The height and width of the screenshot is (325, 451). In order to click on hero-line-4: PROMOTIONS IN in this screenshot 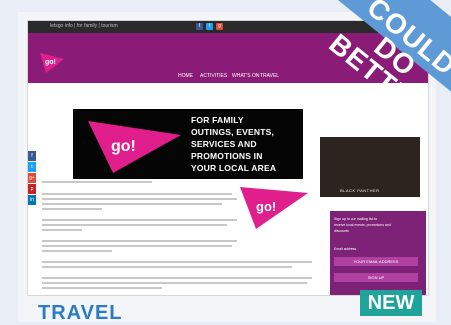, I will do `click(227, 156)`.